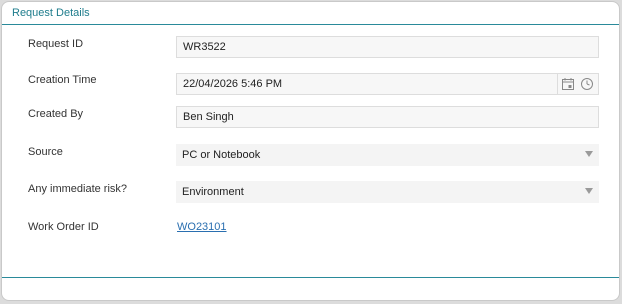  Describe the element at coordinates (387, 47) in the screenshot. I see `request-id-field: WR3522` at that location.